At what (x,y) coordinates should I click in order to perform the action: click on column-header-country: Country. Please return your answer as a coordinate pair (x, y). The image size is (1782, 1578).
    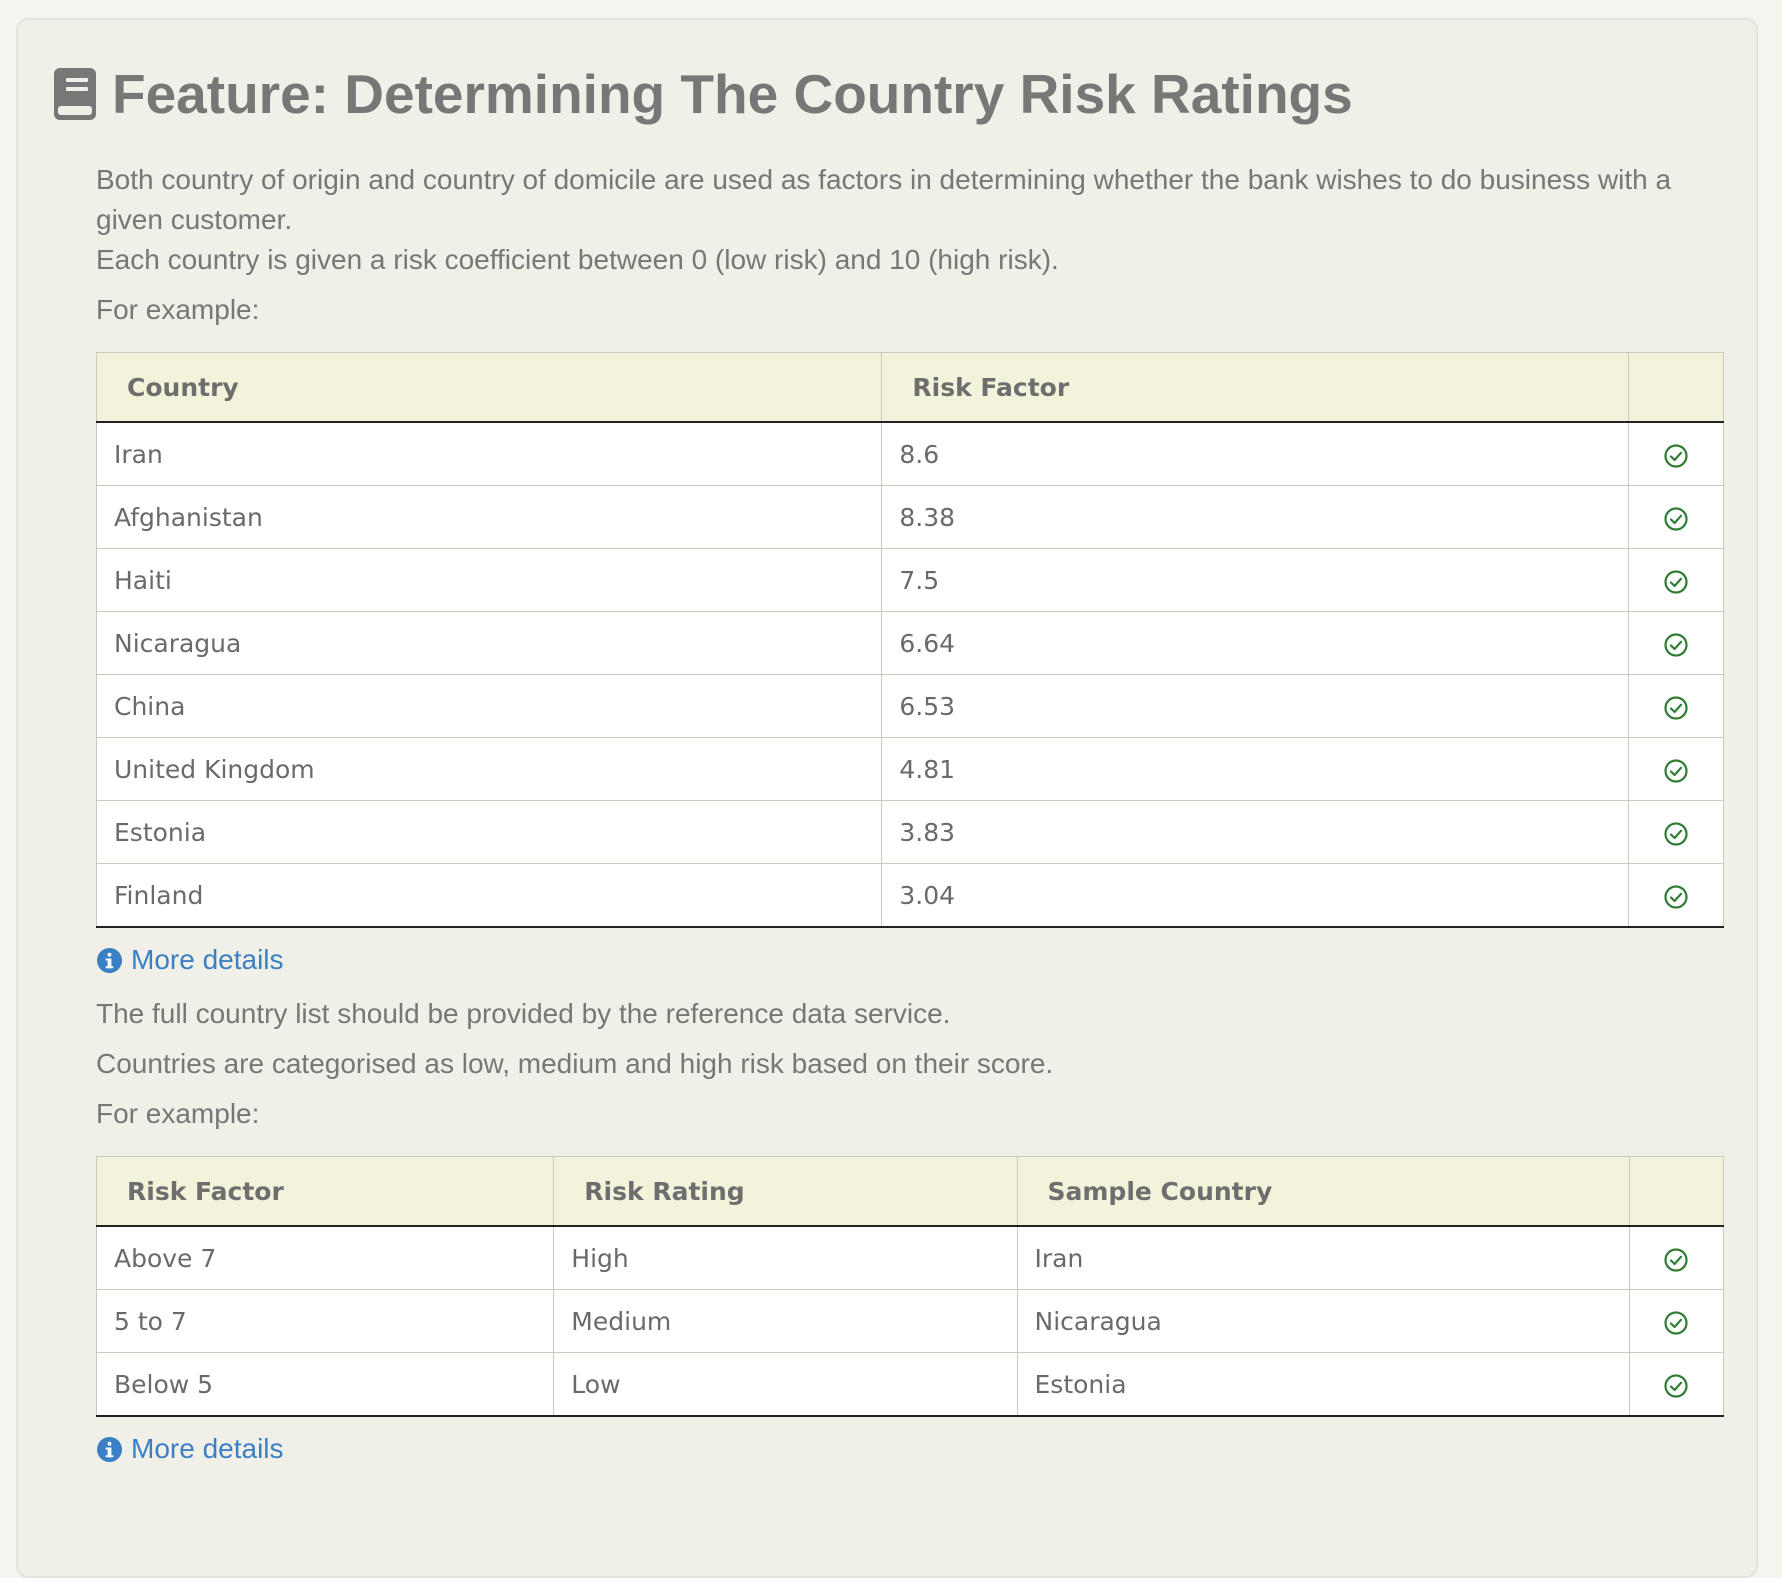
    Looking at the image, I should click on (489, 387).